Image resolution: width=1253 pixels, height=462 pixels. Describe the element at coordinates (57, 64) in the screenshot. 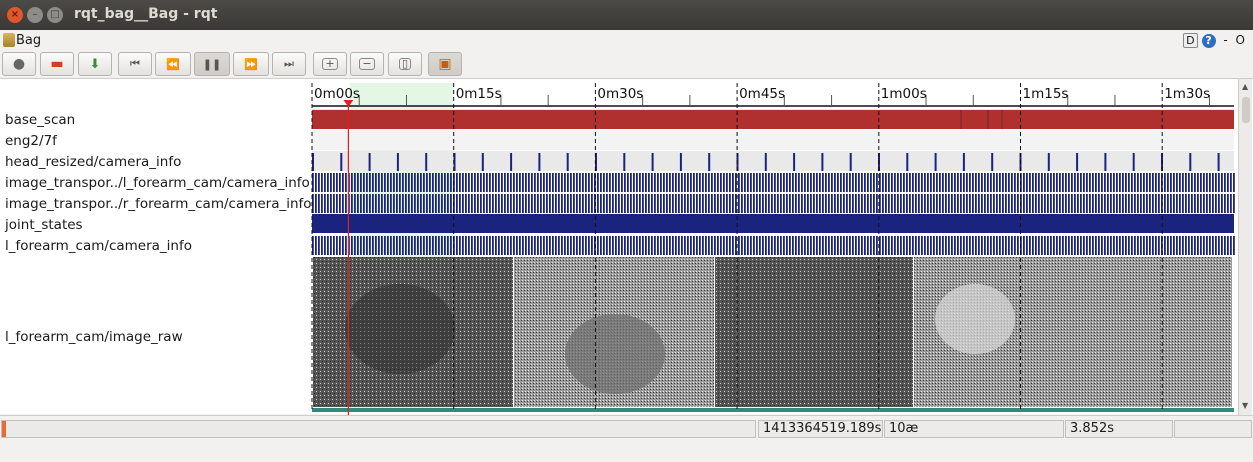

I see `load-bag-button: ▬` at that location.